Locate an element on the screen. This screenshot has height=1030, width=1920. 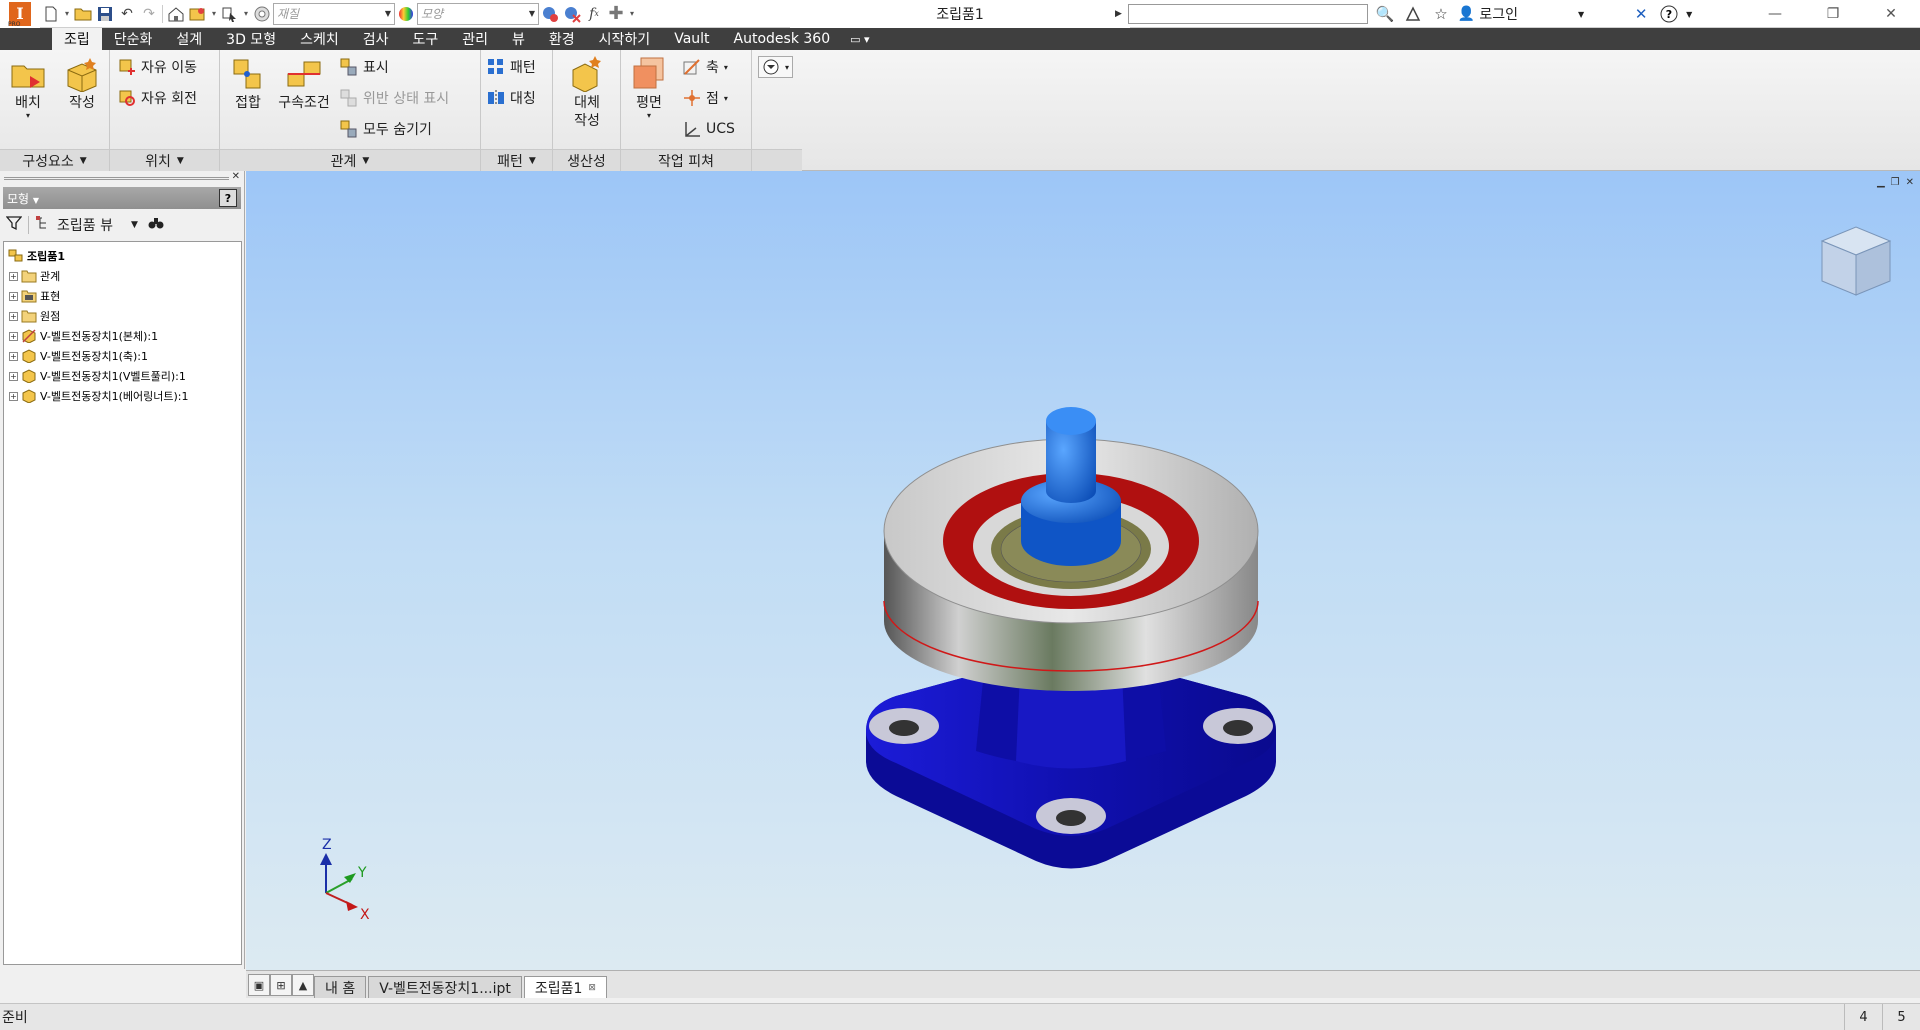
tree-root: 조립품1 is located at coordinates (122, 256).